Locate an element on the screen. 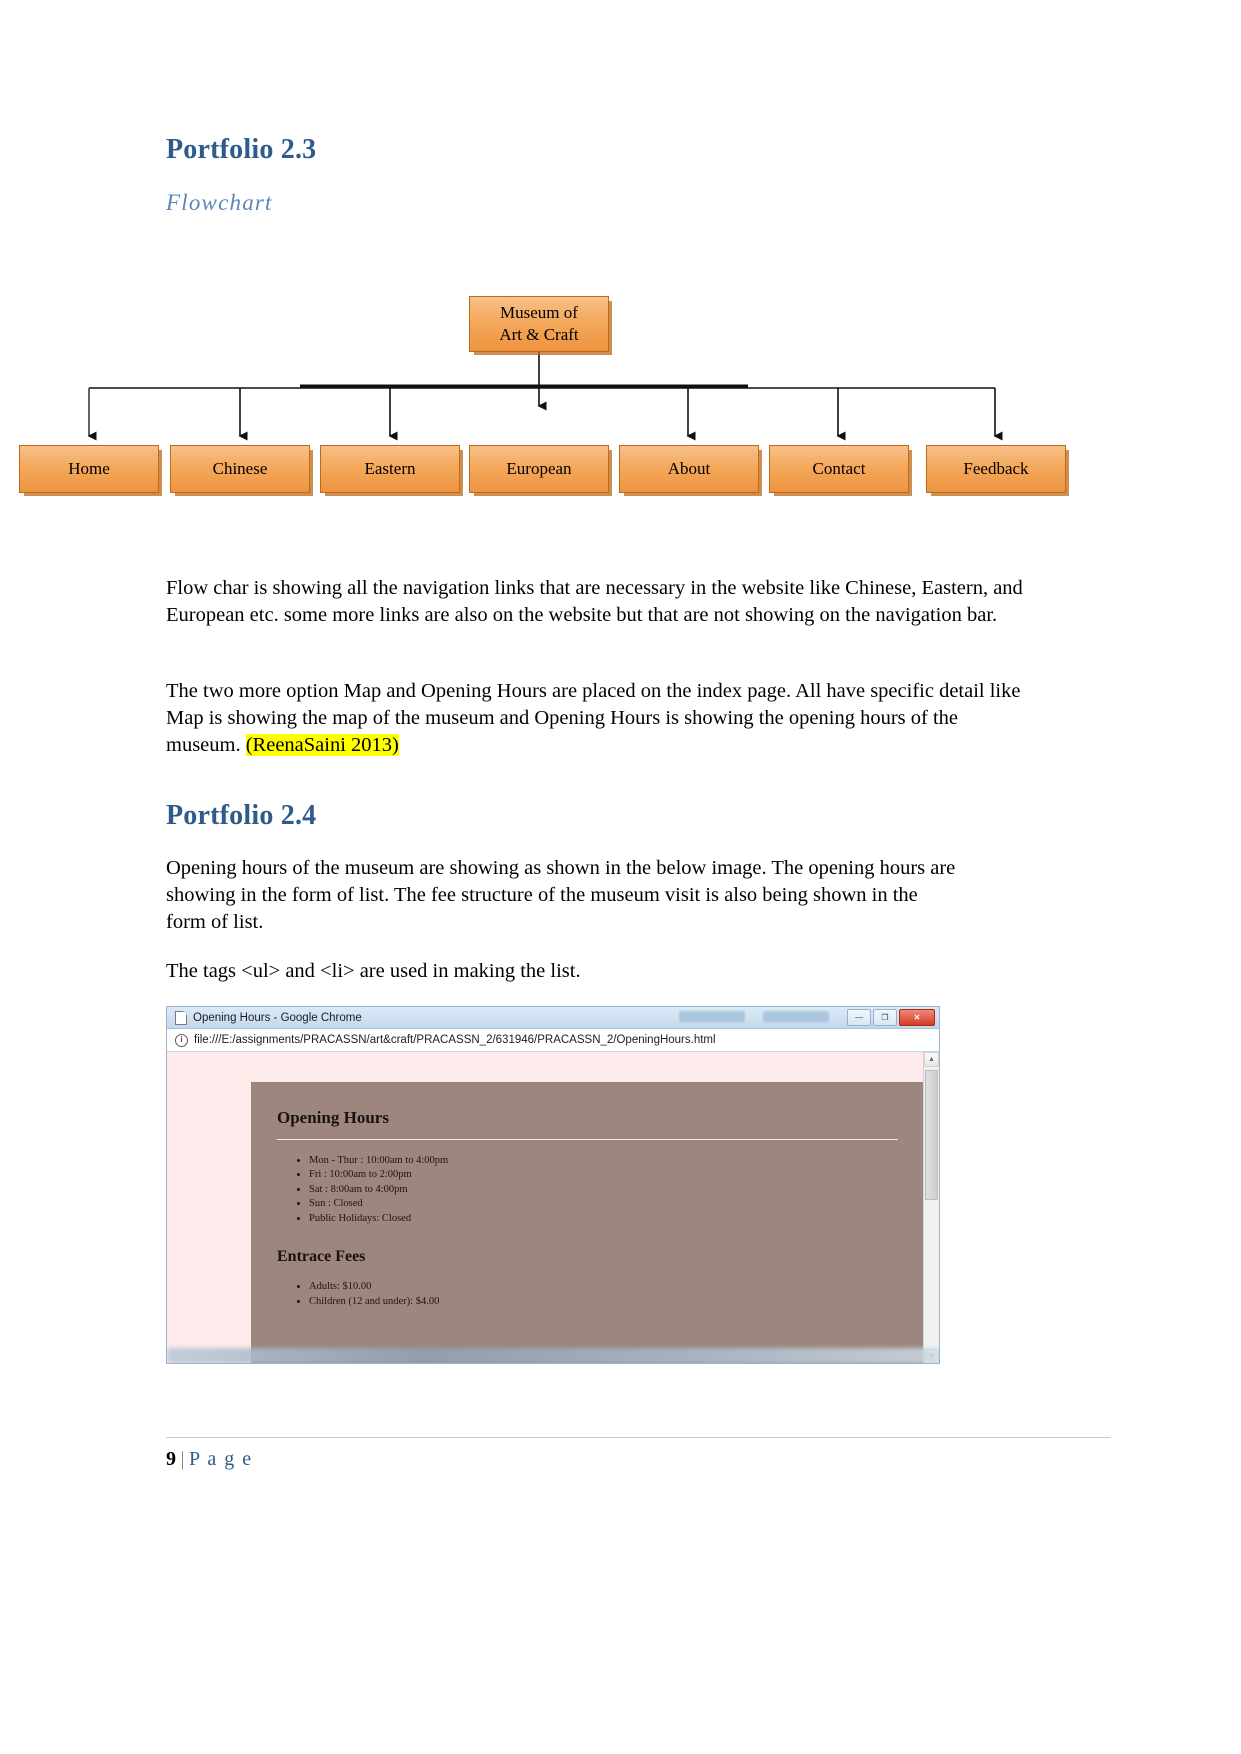 The height and width of the screenshot is (1754, 1241). browser-scrollbar: ▲ ▼ is located at coordinates (931, 1207).